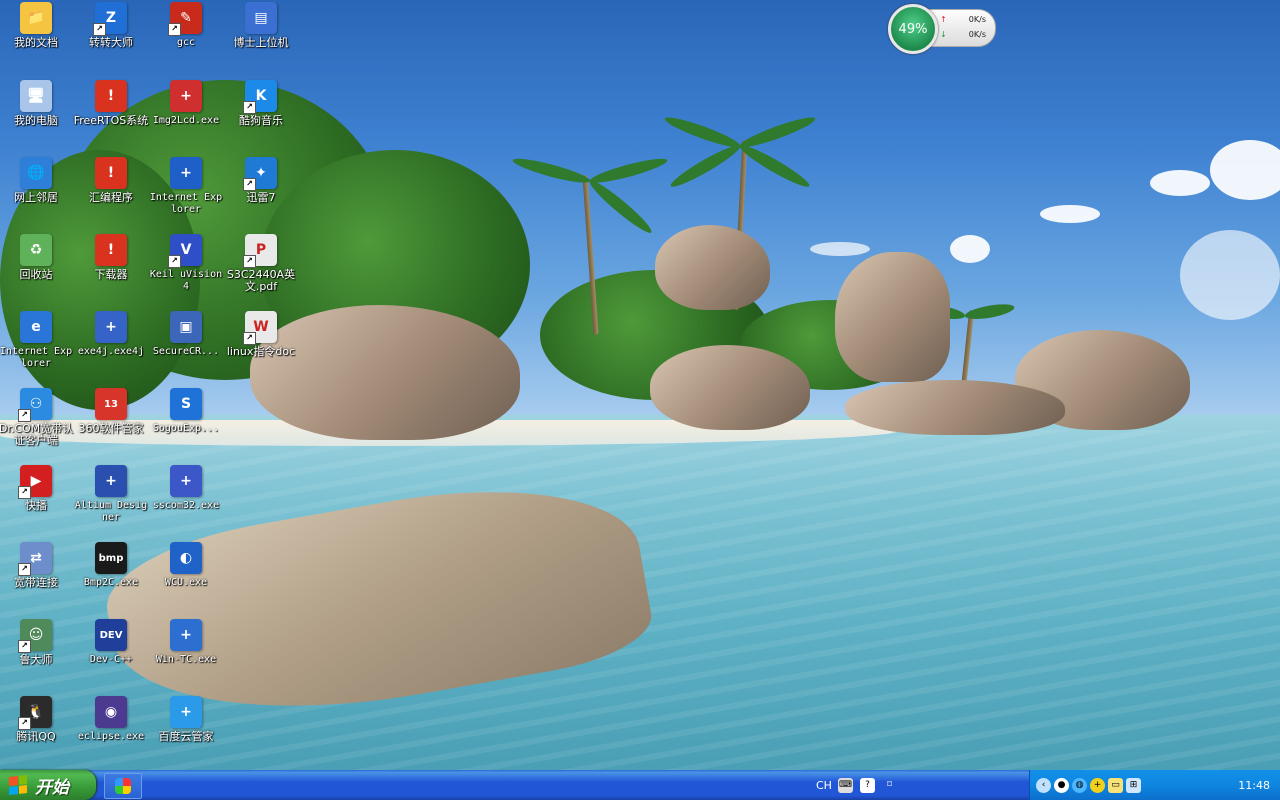 This screenshot has width=1280, height=800. I want to click on desktop-icon-label: 我的电脑, so click(36, 120).